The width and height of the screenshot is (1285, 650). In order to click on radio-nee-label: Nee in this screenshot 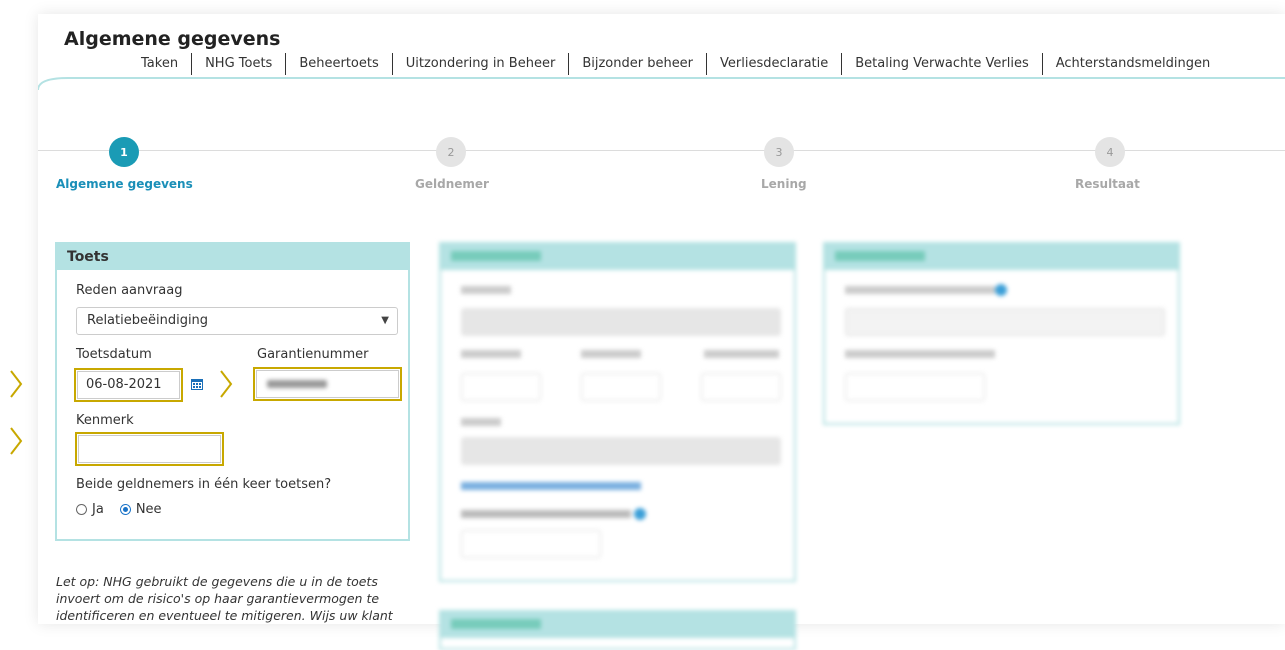, I will do `click(148, 509)`.